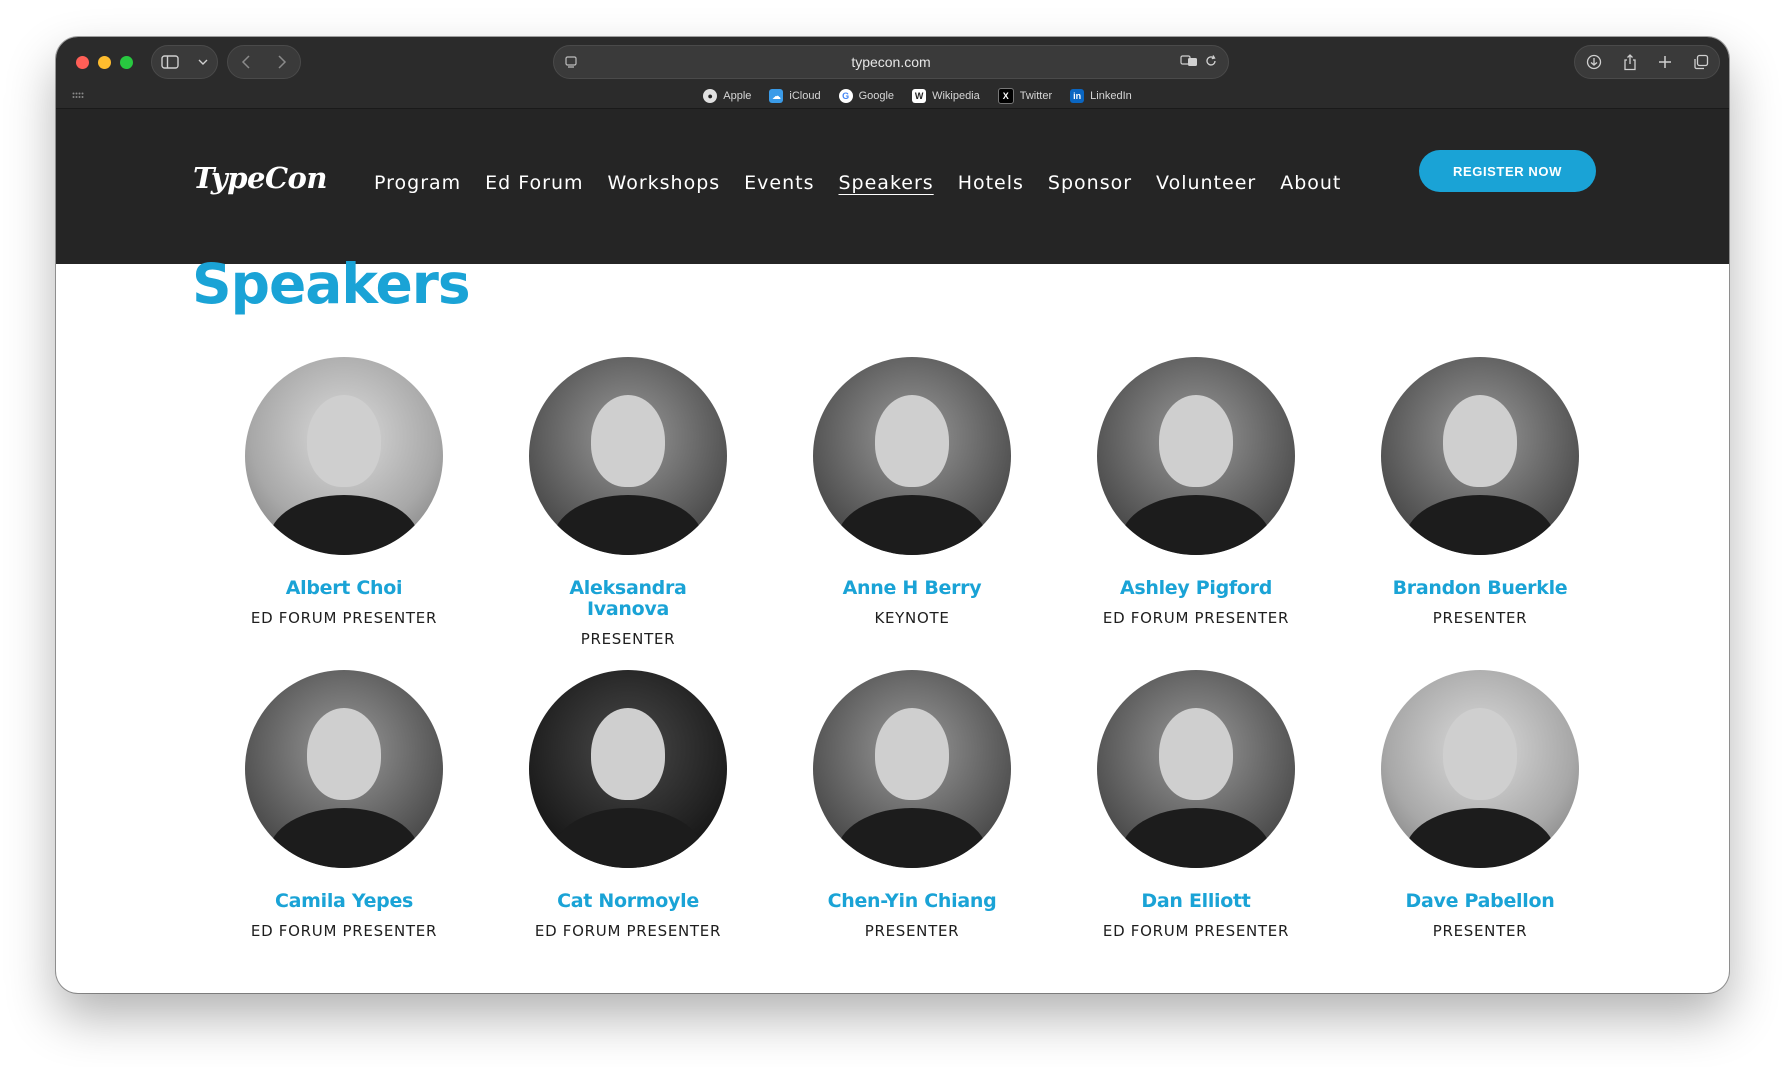 The height and width of the screenshot is (1067, 1785). What do you see at coordinates (1630, 62) in the screenshot?
I see `share-icon` at bounding box center [1630, 62].